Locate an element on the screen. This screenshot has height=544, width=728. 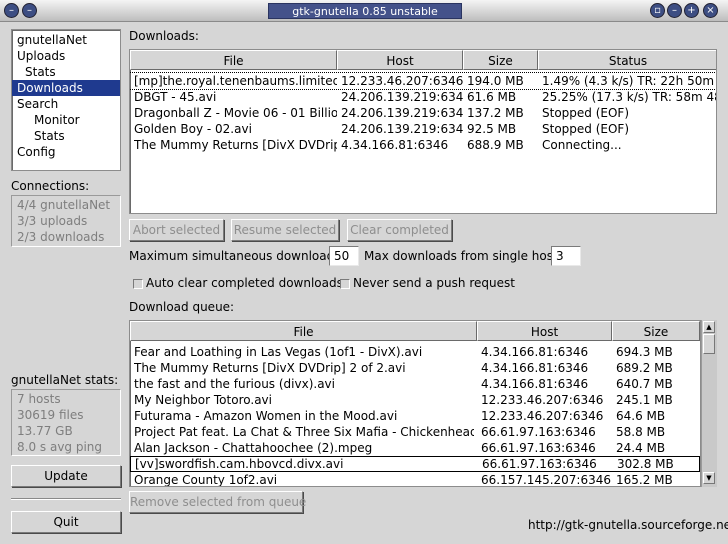
title-bar: – – gtk-gnutella 0.85 unstable ▫ – + × is located at coordinates (364, 11).